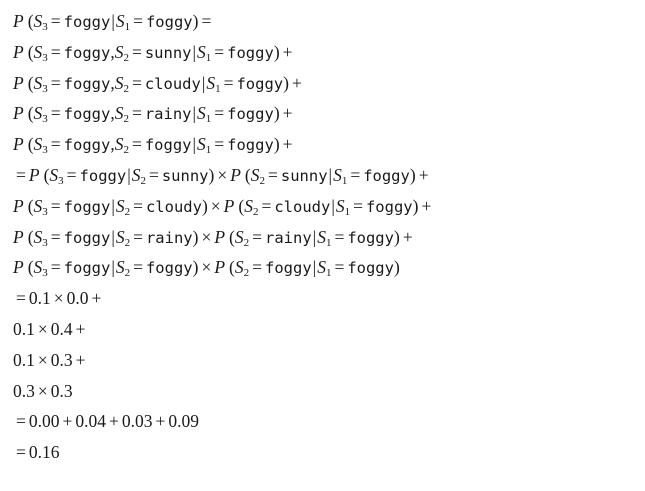  Describe the element at coordinates (107, 421) in the screenshot. I see `derivation-line-14: = 0.00 +0.04 +0.03 +0.09` at that location.